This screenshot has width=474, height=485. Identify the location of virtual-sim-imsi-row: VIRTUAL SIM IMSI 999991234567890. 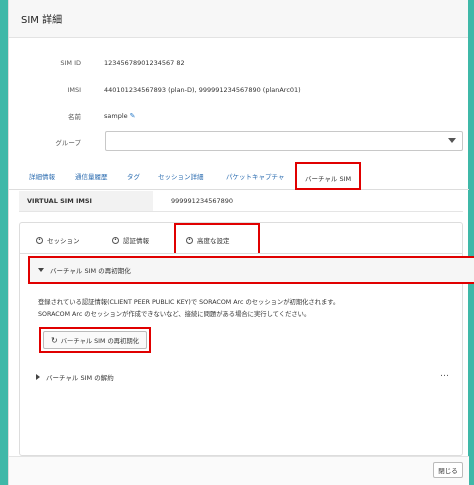
(241, 201).